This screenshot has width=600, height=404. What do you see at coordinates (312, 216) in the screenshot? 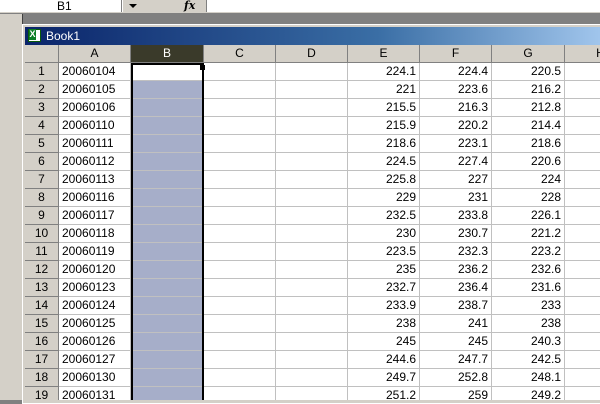
I see `cell-d9` at bounding box center [312, 216].